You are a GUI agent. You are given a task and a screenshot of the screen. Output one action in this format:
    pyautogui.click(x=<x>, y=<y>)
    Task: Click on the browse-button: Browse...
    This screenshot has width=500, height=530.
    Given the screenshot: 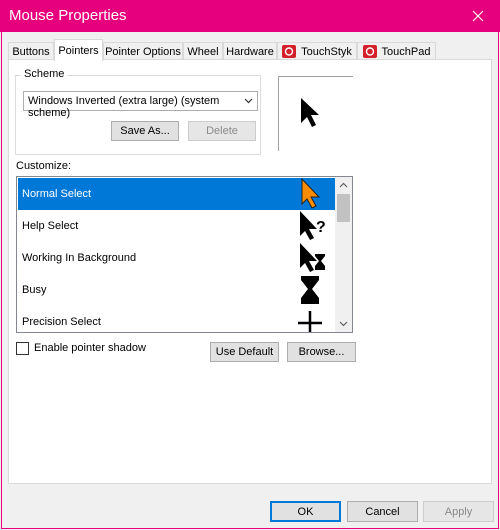 What is the action you would take?
    pyautogui.click(x=321, y=352)
    